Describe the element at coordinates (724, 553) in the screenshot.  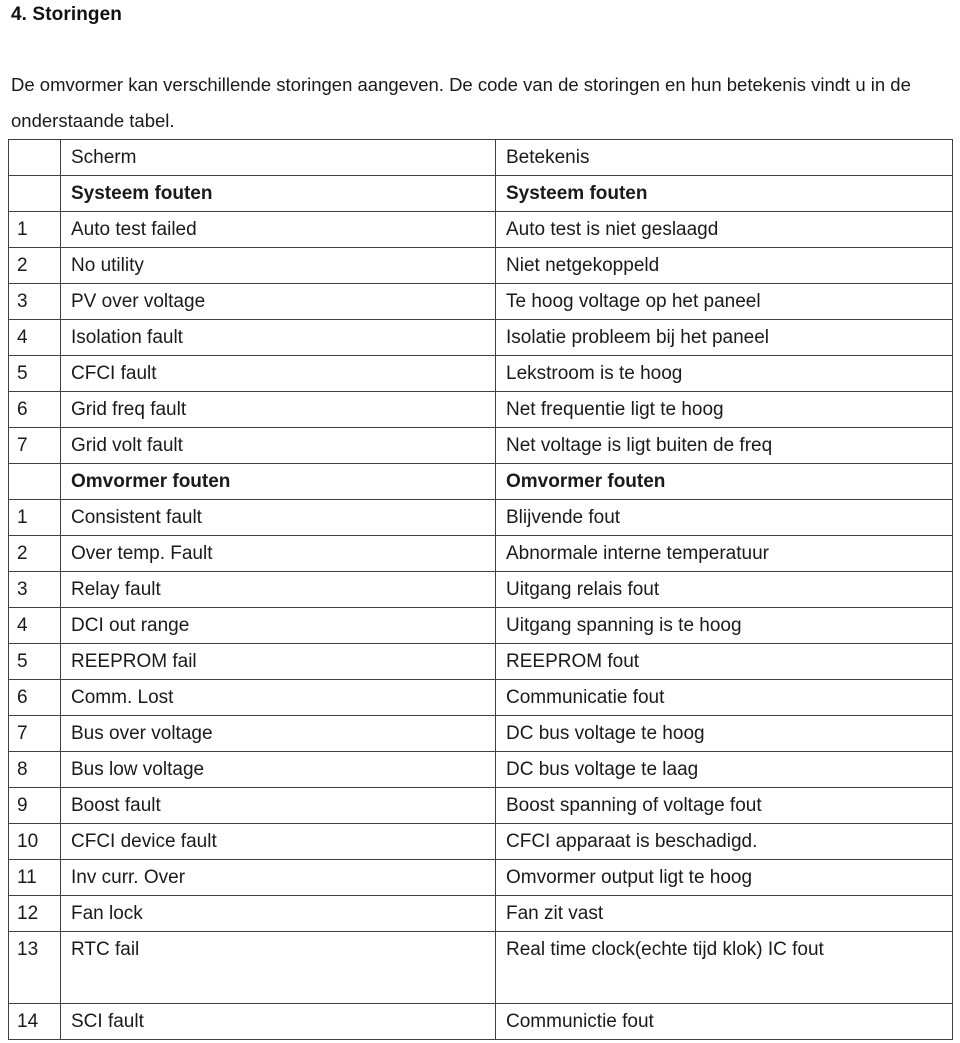
I see `cell-betekenis: Abnormale interne temperatuur` at that location.